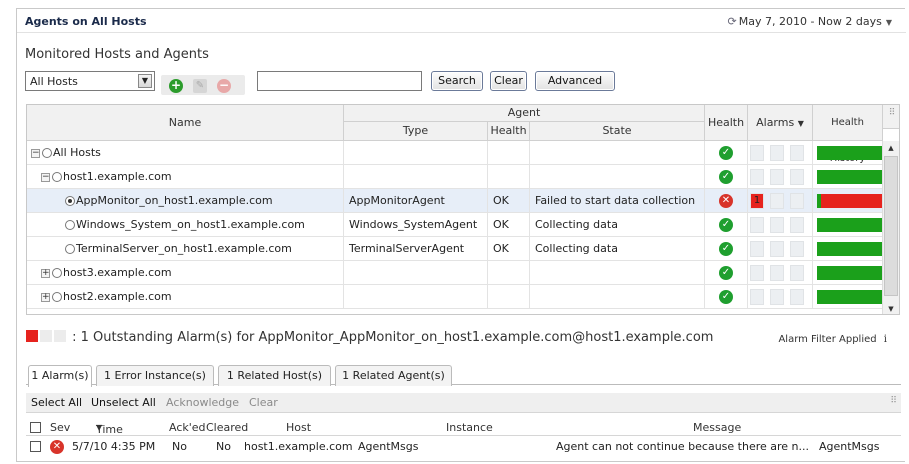  Describe the element at coordinates (185, 152) in the screenshot. I see `name-cell: − All Hosts` at that location.